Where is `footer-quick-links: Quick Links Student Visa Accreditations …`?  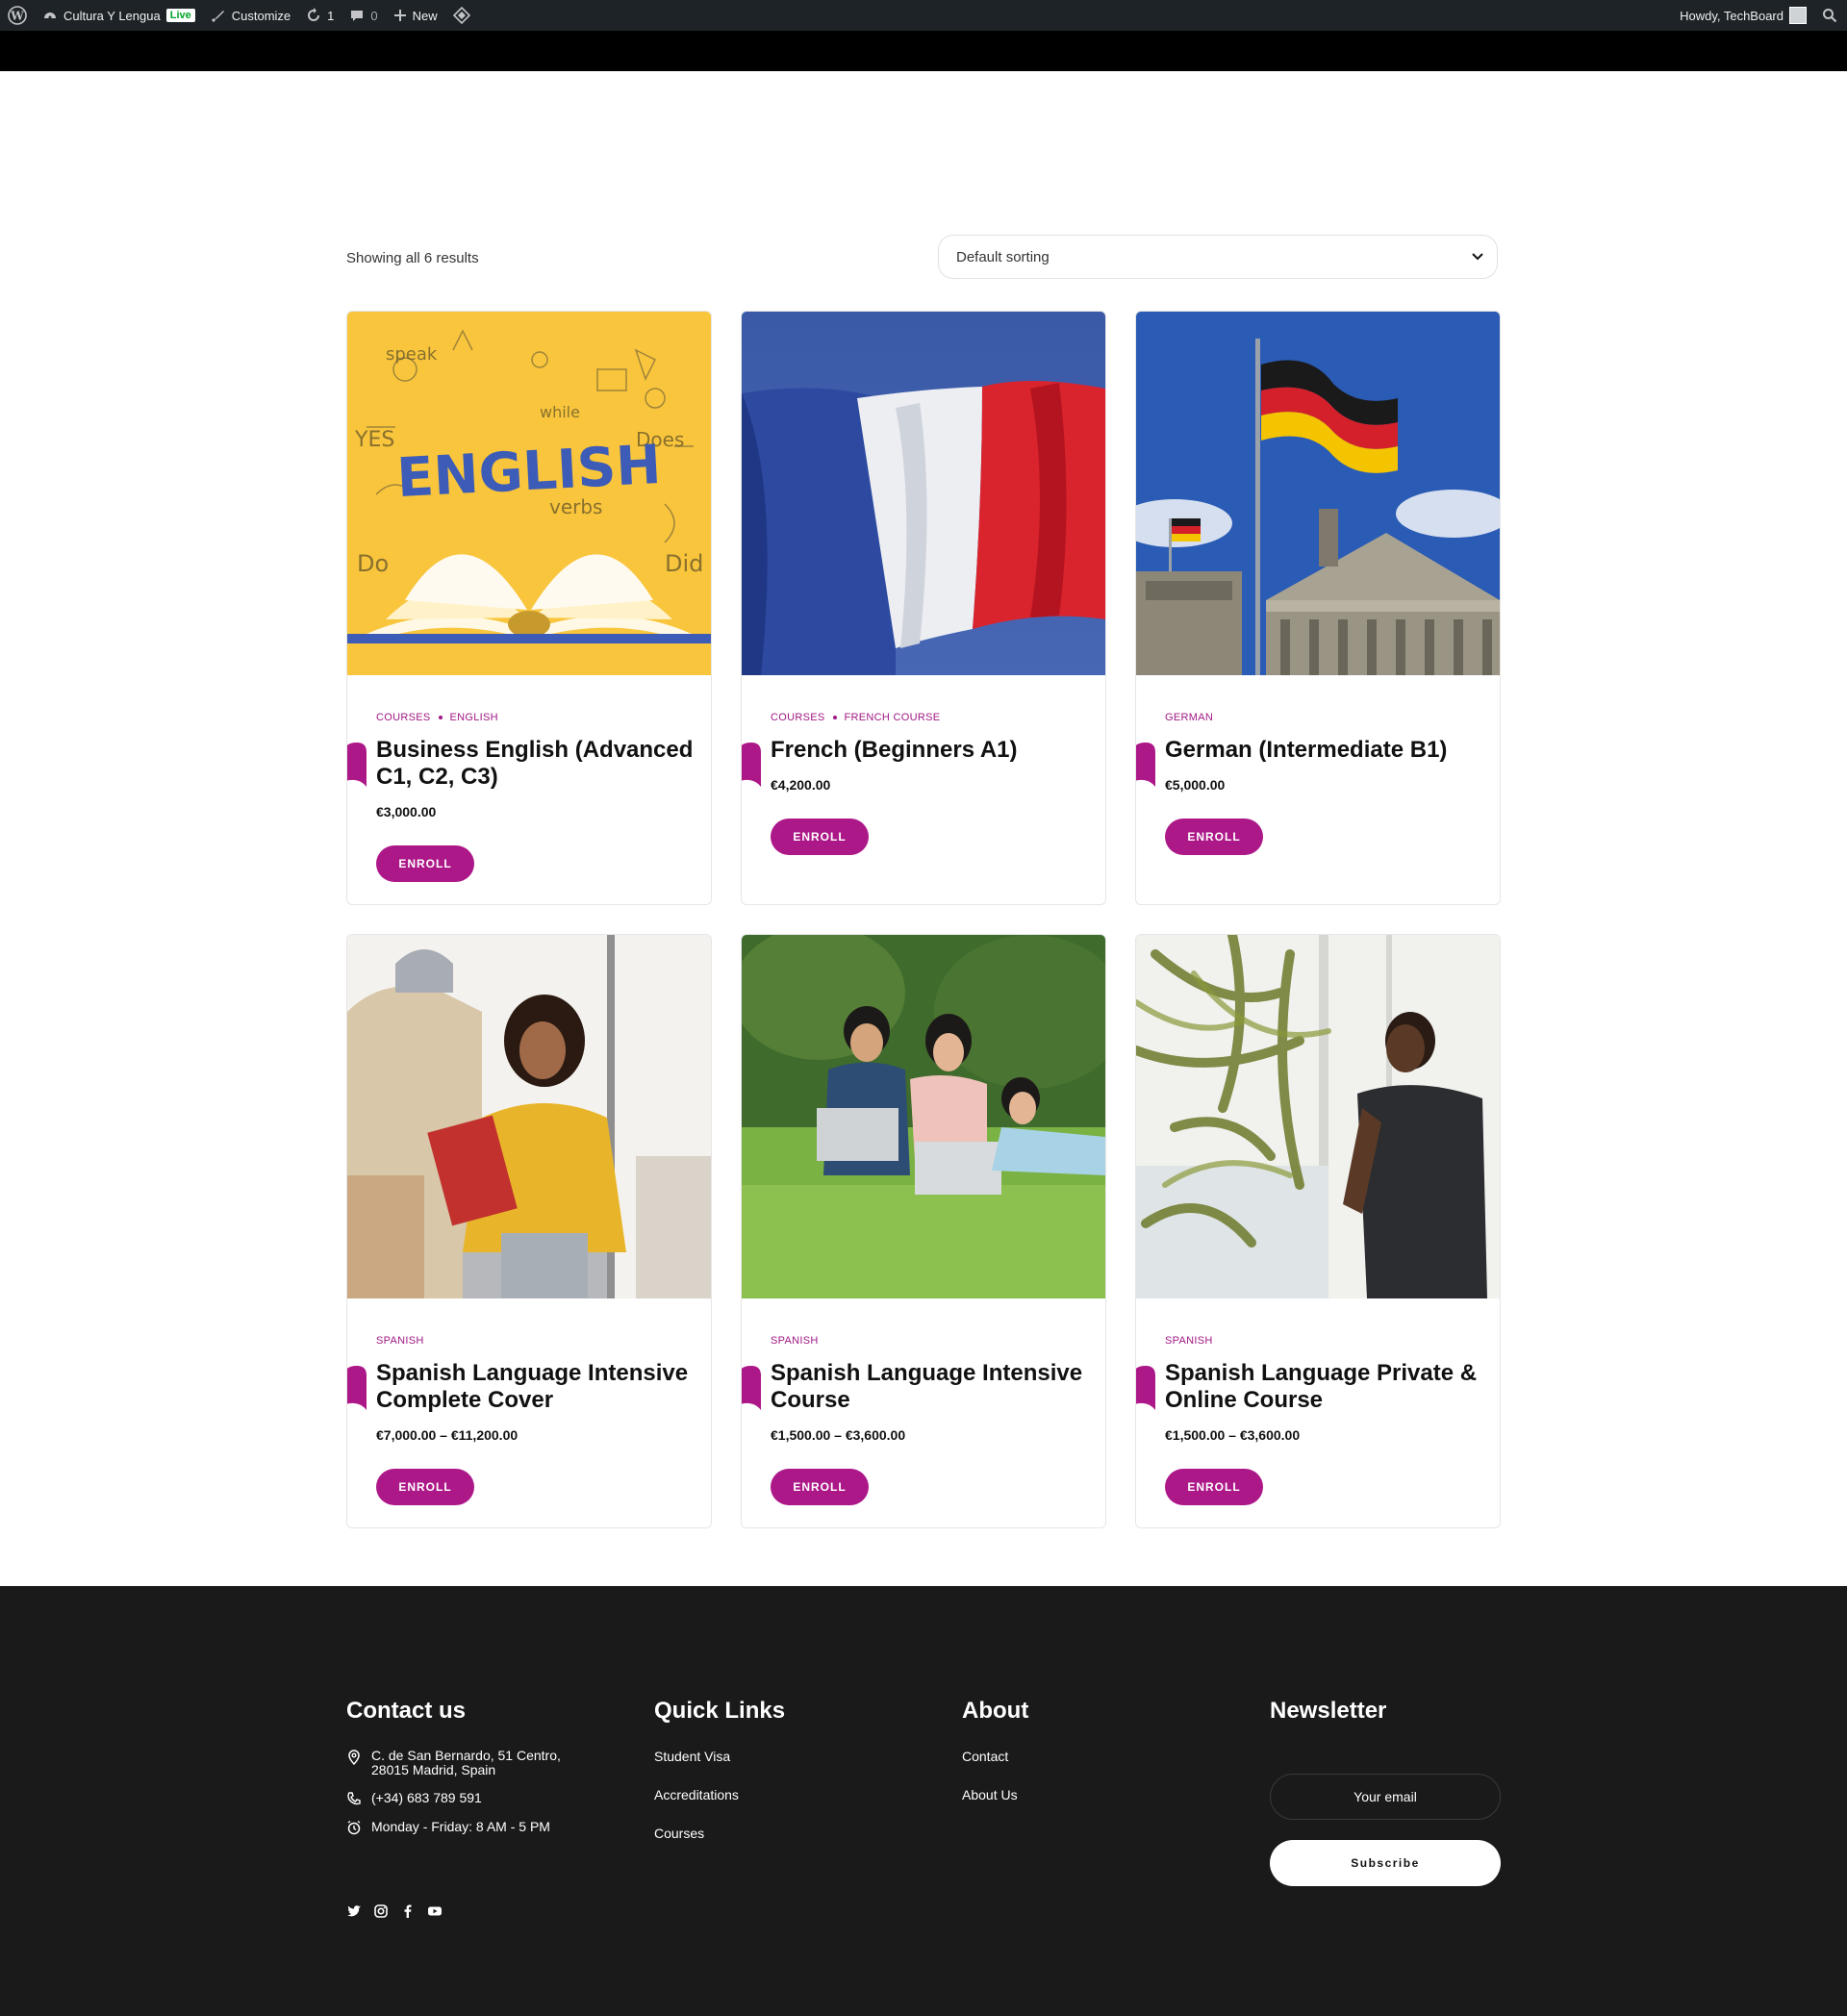 footer-quick-links: Quick Links Student Visa Accreditations … is located at coordinates (779, 1770).